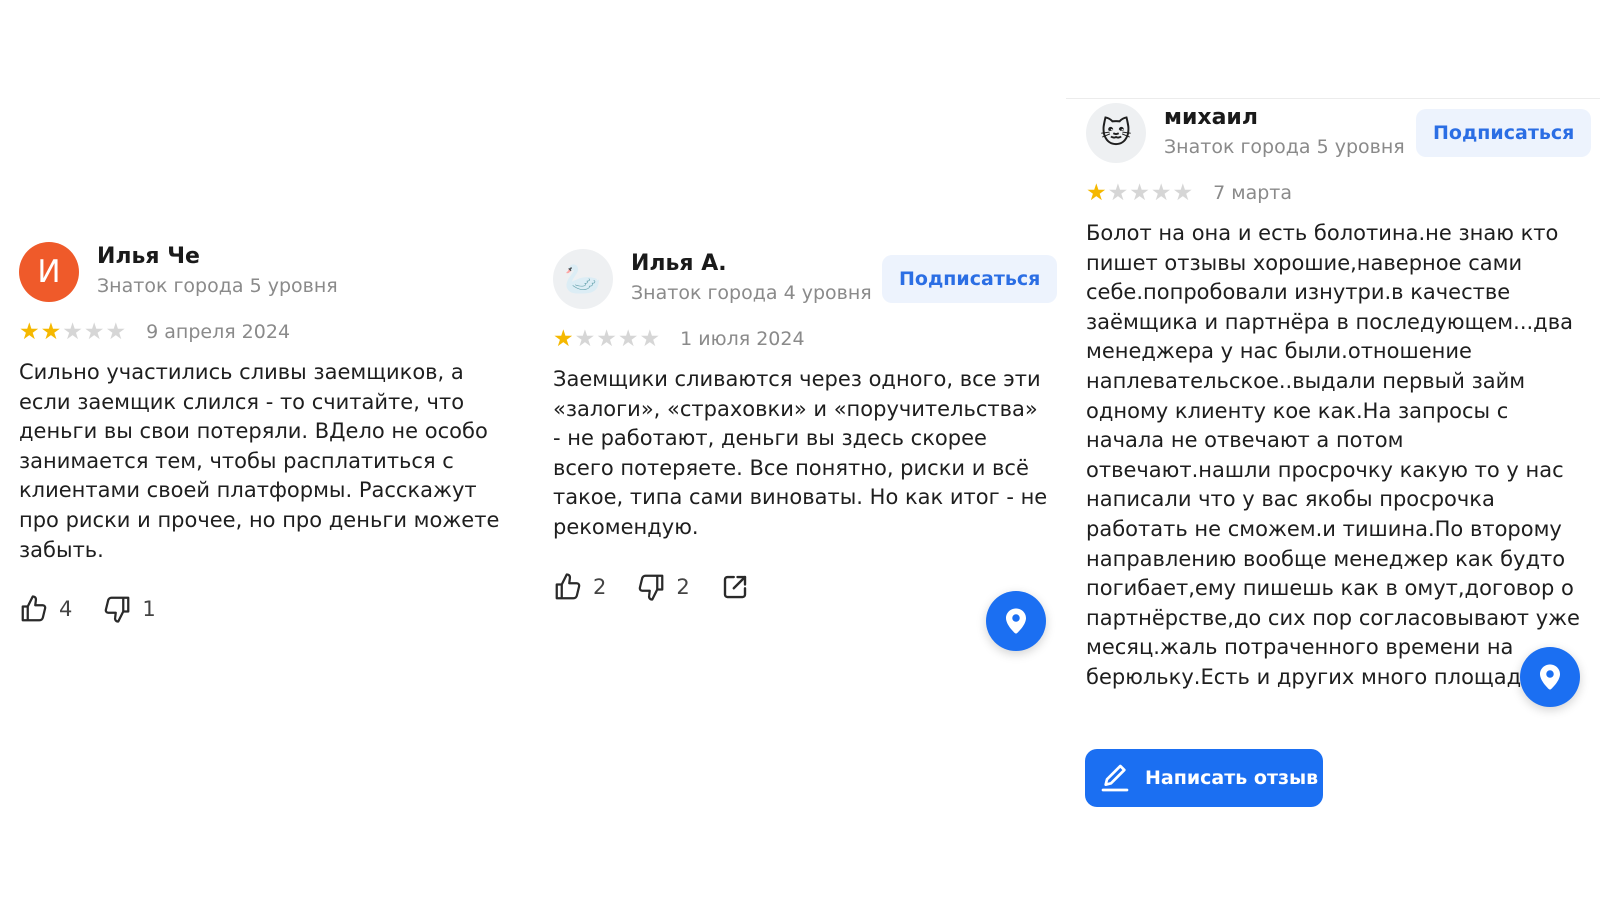  I want to click on review-text-line: заёмщика и партнёра в последующем...два, so click(1329, 321).